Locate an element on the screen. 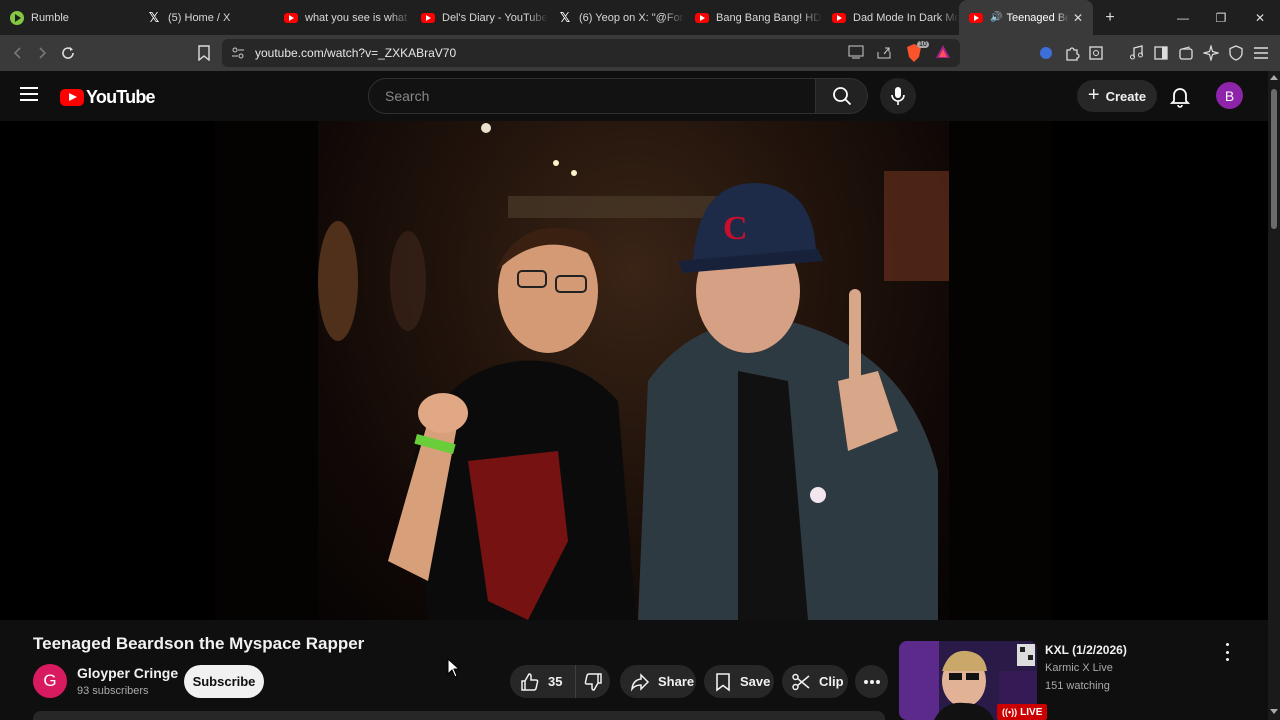 This screenshot has height=720, width=1280. clip-button: Clip is located at coordinates (815, 681).